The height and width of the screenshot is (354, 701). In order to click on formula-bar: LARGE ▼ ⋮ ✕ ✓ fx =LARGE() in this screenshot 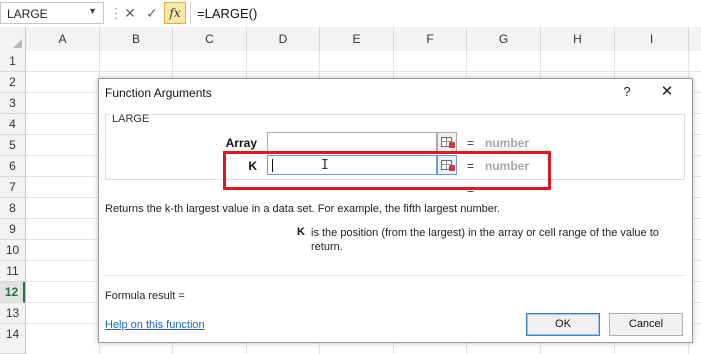, I will do `click(350, 14)`.